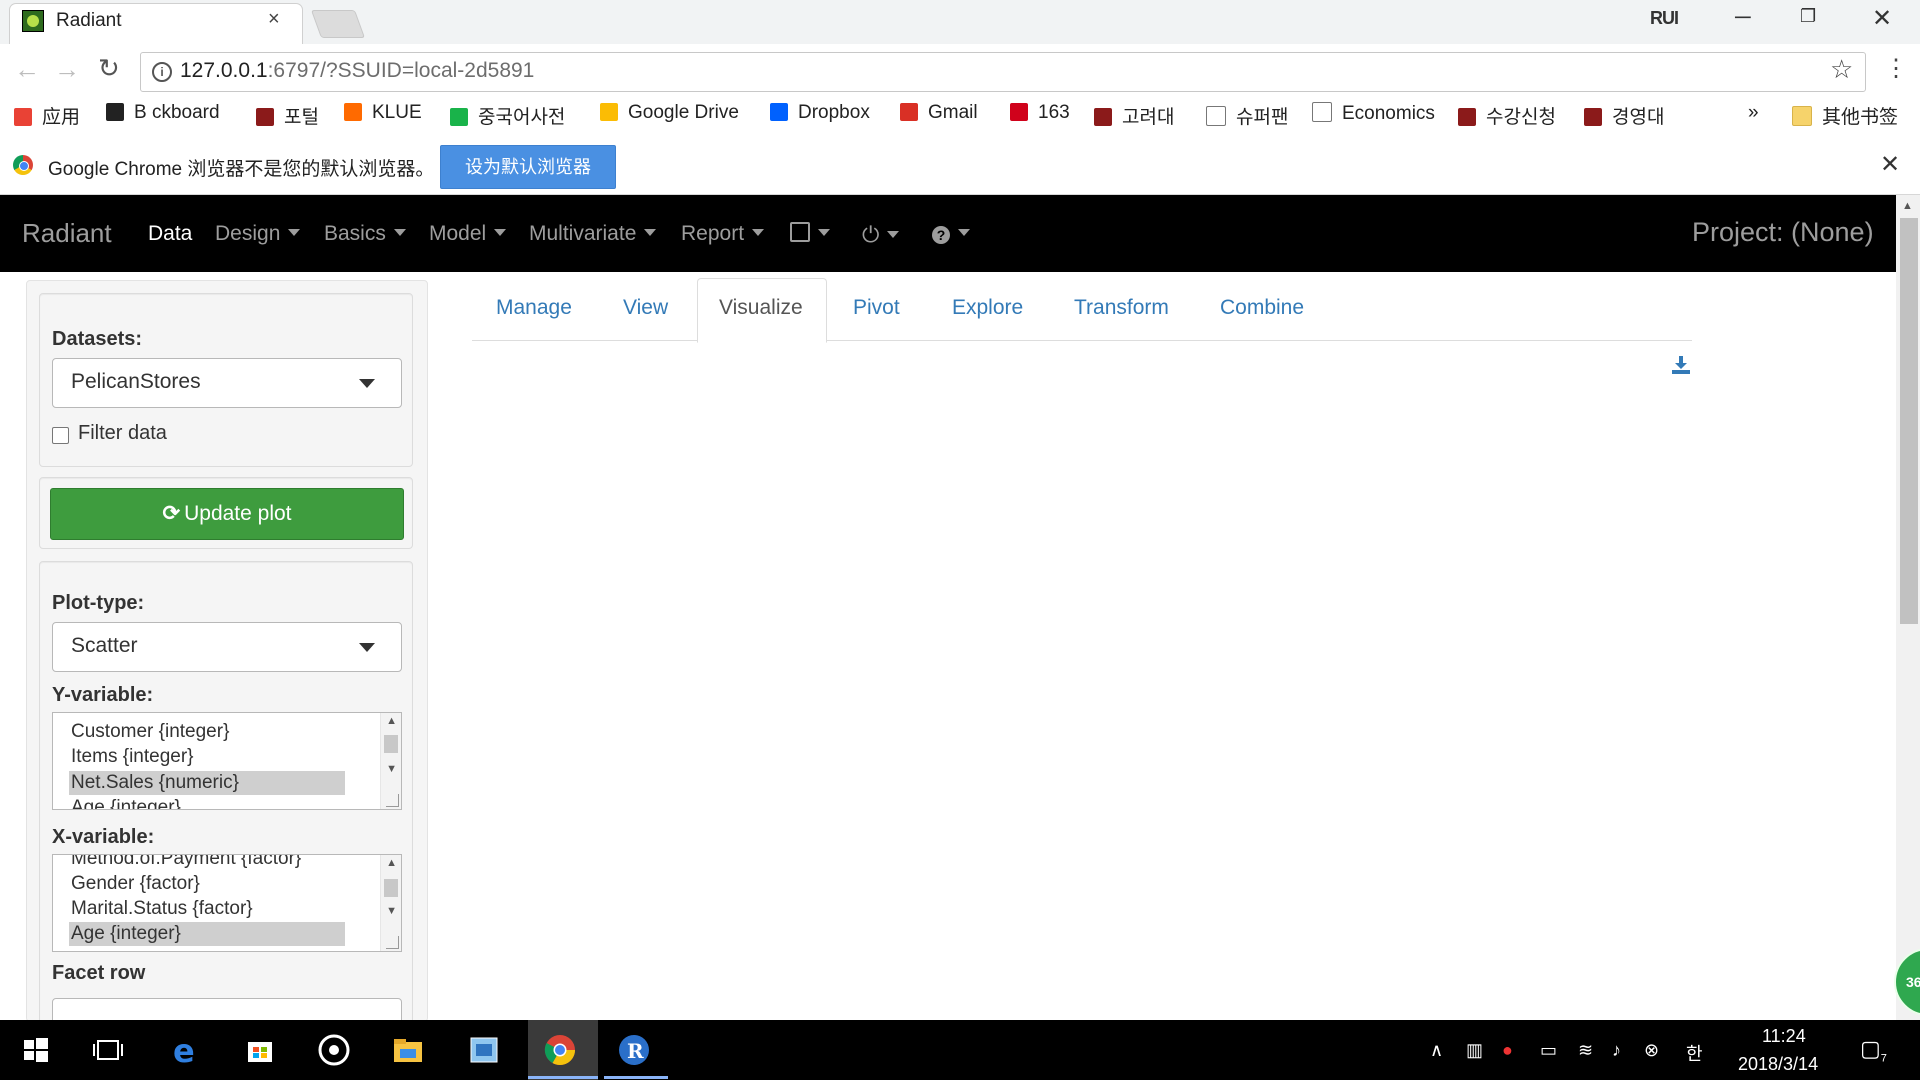  I want to click on bookmark-label: B ckboard, so click(177, 112).